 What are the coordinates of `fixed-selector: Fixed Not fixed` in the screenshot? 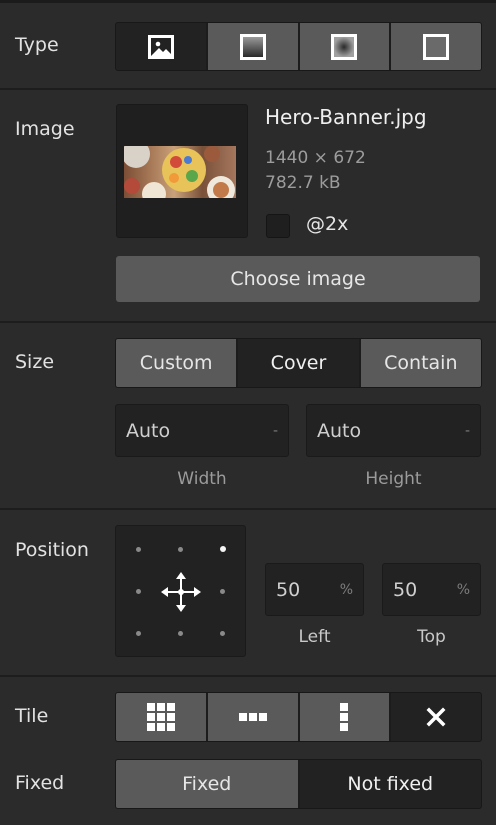 It's located at (298, 784).